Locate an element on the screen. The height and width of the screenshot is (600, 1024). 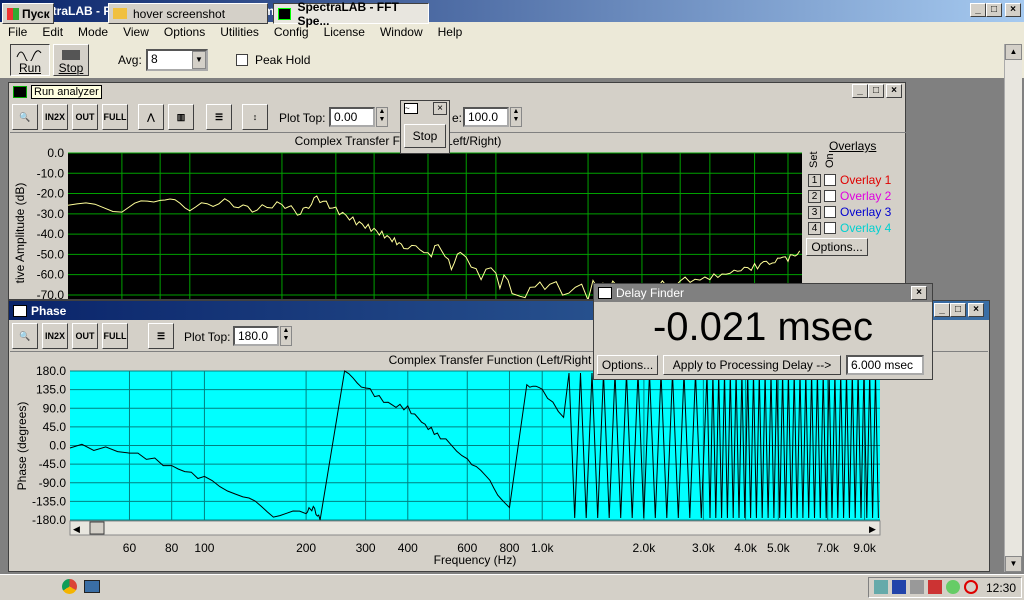
maximize-button: □ is located at coordinates (994, 10).